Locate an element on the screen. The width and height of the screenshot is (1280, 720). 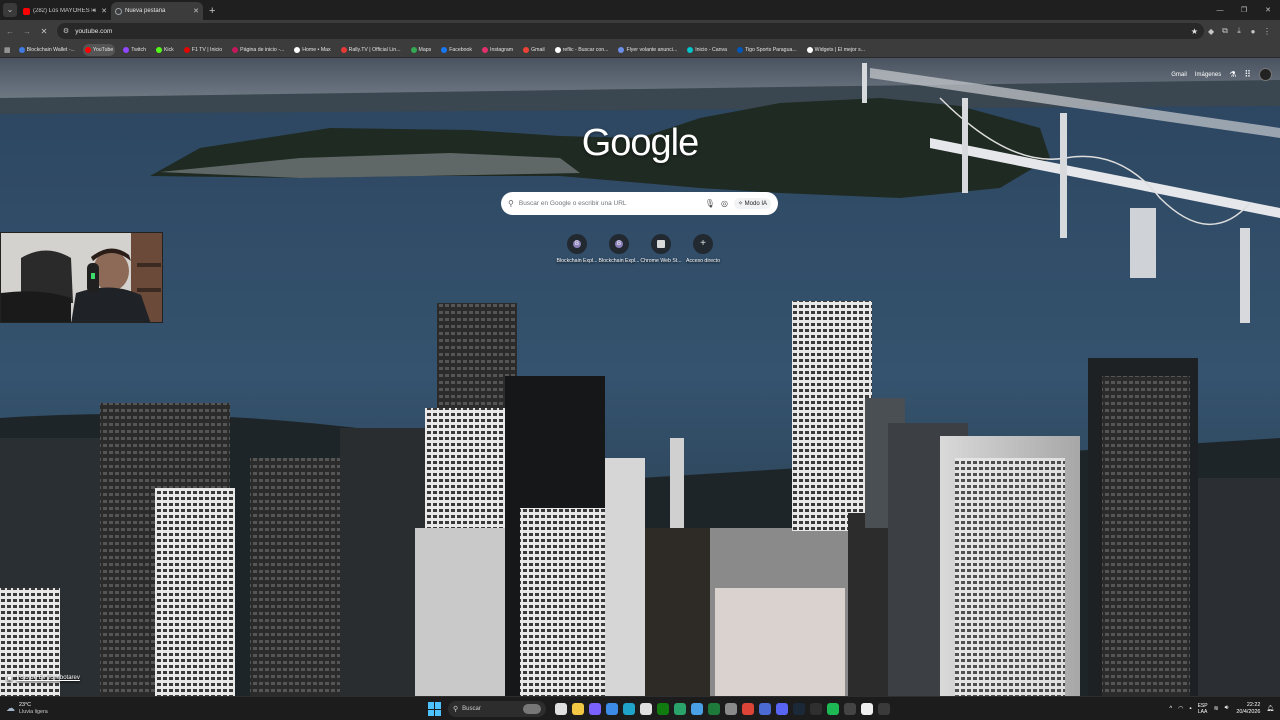
bookmark-item: Facebook is located at coordinates (456, 50).